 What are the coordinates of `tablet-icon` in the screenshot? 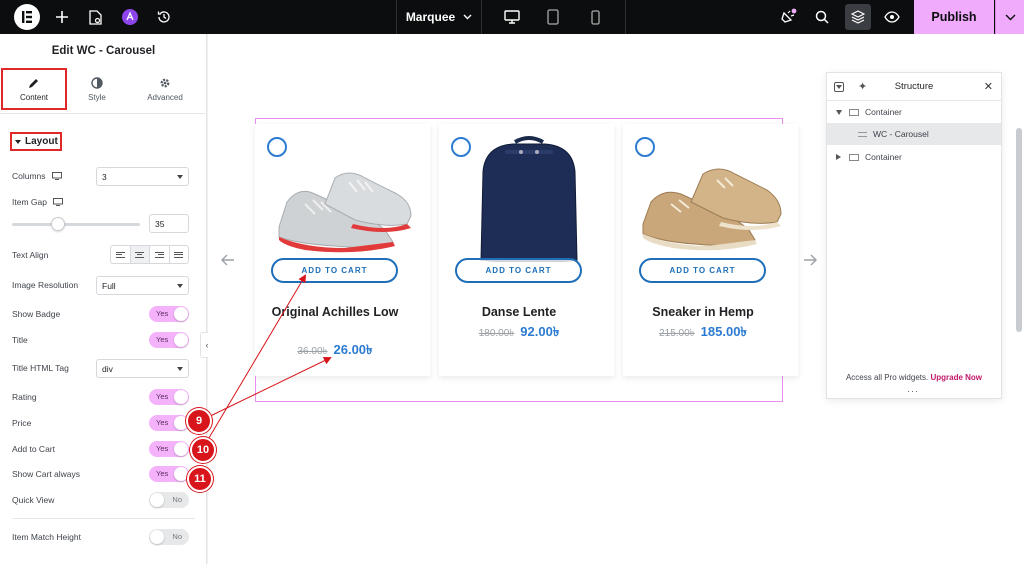 It's located at (553, 17).